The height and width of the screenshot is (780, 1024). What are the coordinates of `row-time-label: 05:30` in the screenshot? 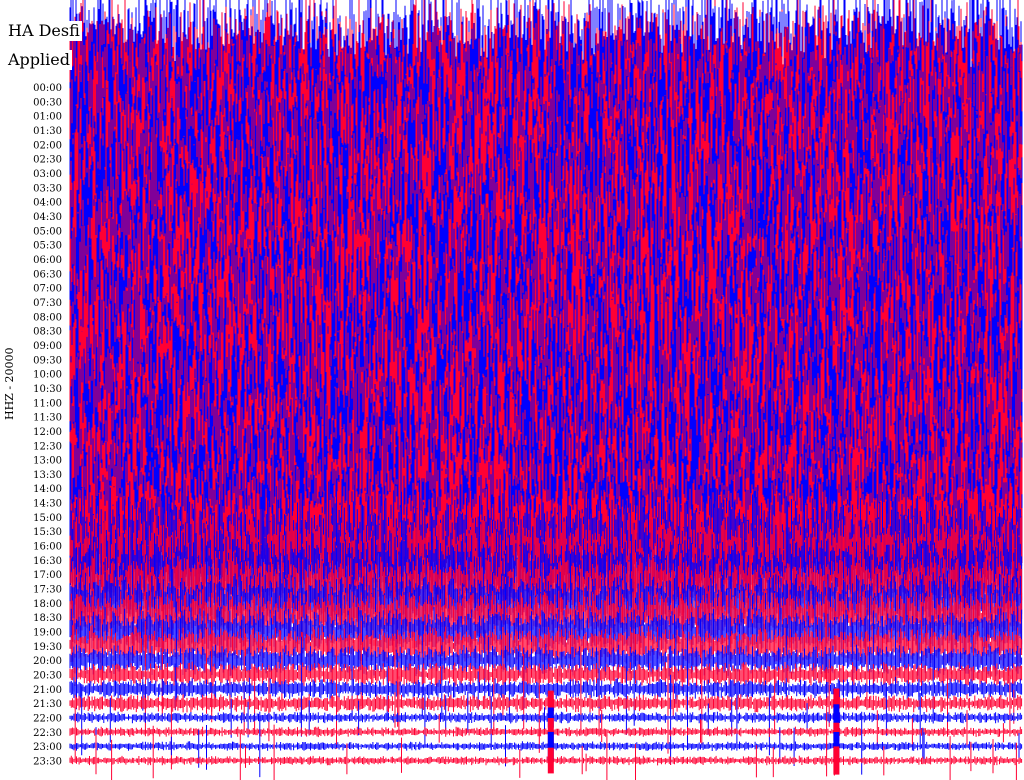 It's located at (47, 246).